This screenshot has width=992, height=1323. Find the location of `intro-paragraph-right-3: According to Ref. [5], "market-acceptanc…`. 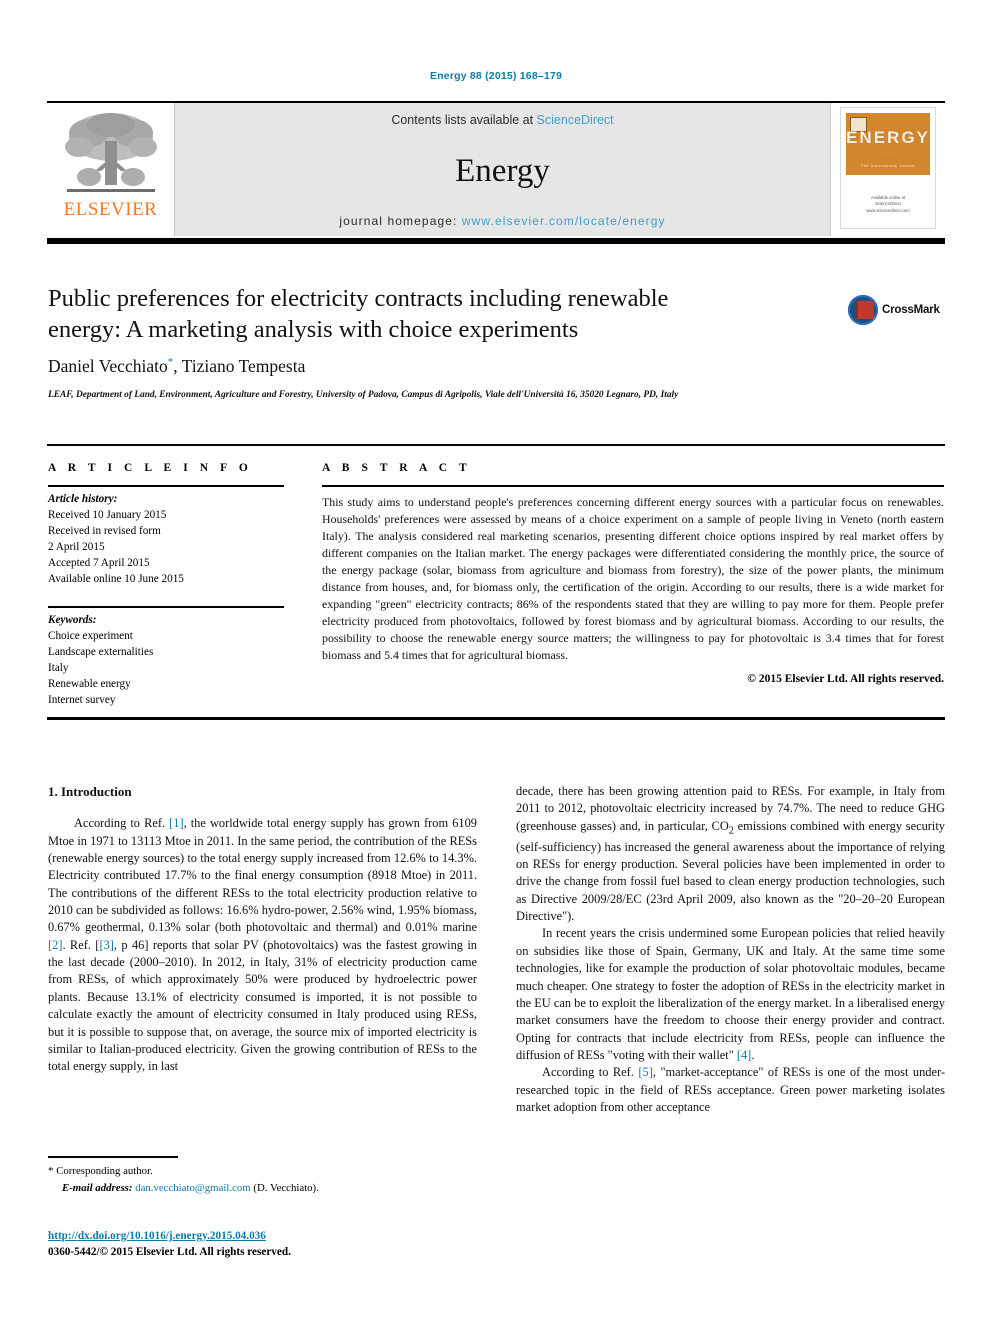

intro-paragraph-right-3: According to Ref. [5], "market-acceptanc… is located at coordinates (730, 1090).